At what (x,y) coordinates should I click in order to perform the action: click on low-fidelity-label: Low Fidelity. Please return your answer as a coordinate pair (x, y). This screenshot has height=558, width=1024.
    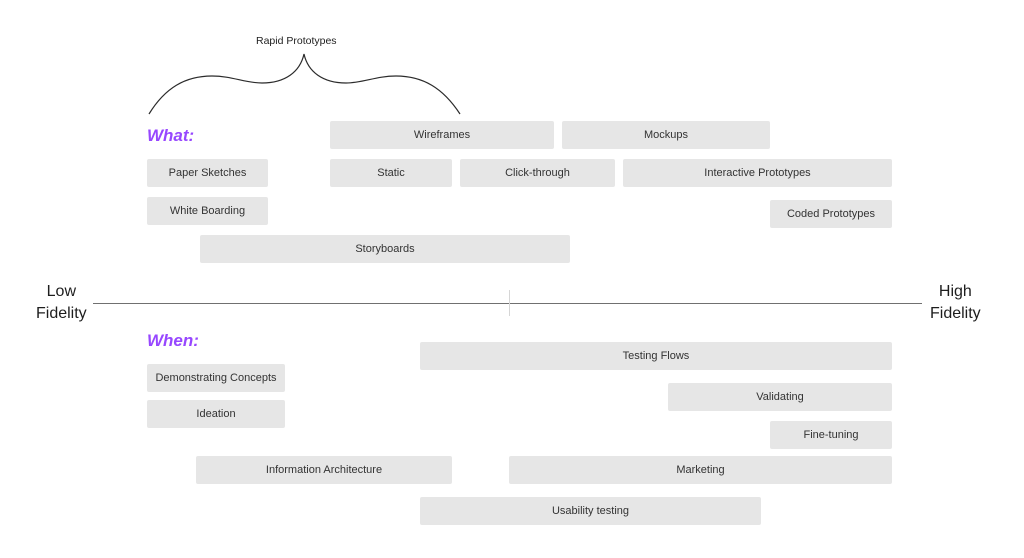
    Looking at the image, I should click on (61, 303).